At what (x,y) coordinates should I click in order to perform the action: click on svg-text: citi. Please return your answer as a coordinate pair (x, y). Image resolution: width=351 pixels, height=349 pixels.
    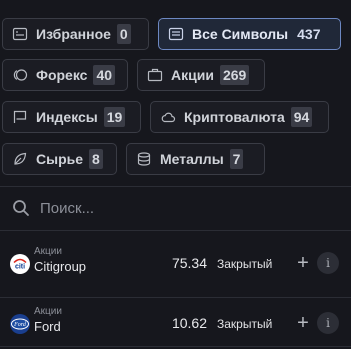
    Looking at the image, I should click on (20, 267).